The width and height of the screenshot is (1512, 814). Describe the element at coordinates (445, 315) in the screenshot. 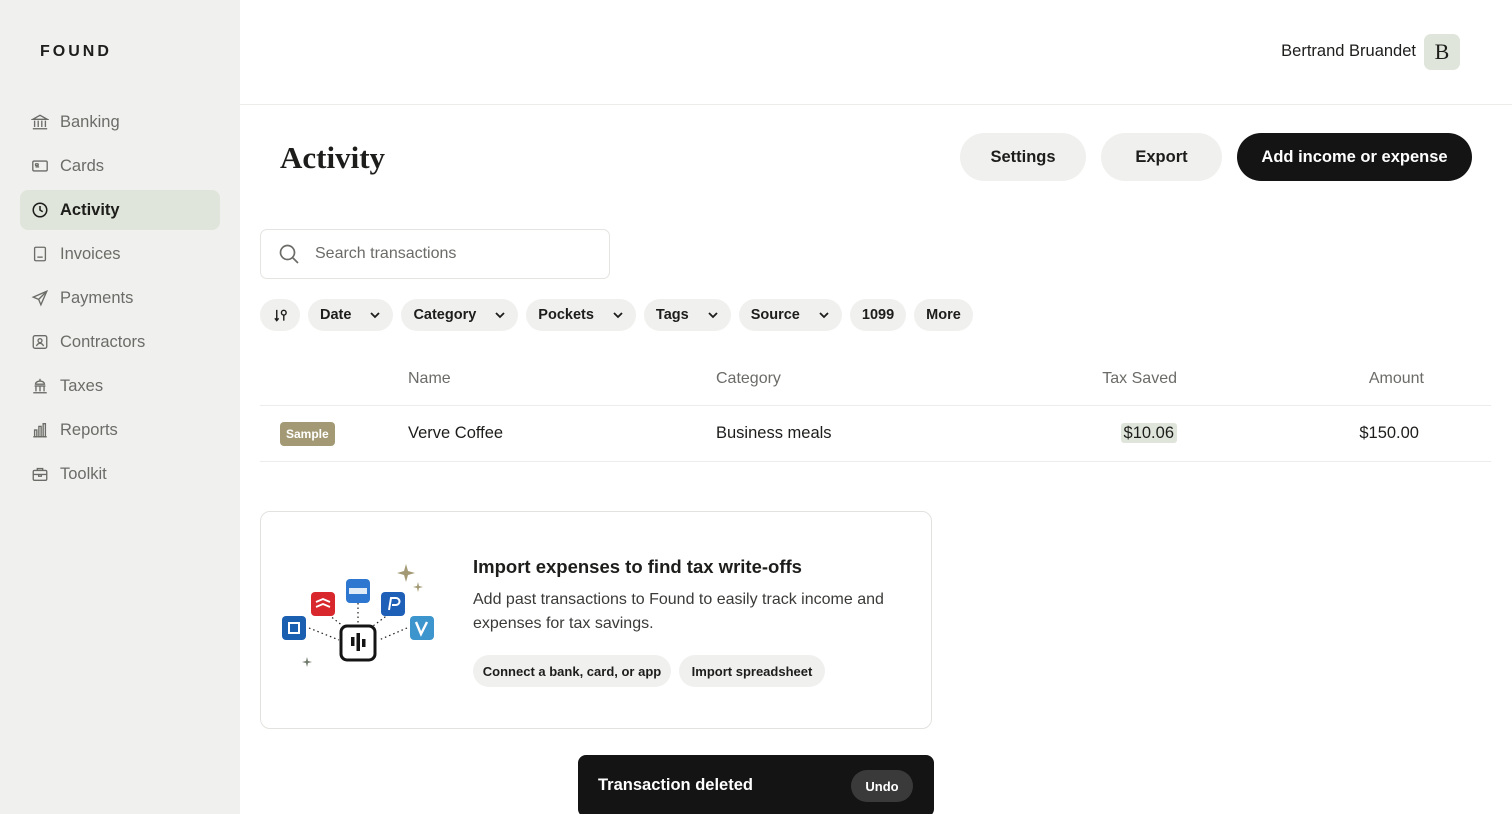

I see `filter-label: Category` at that location.